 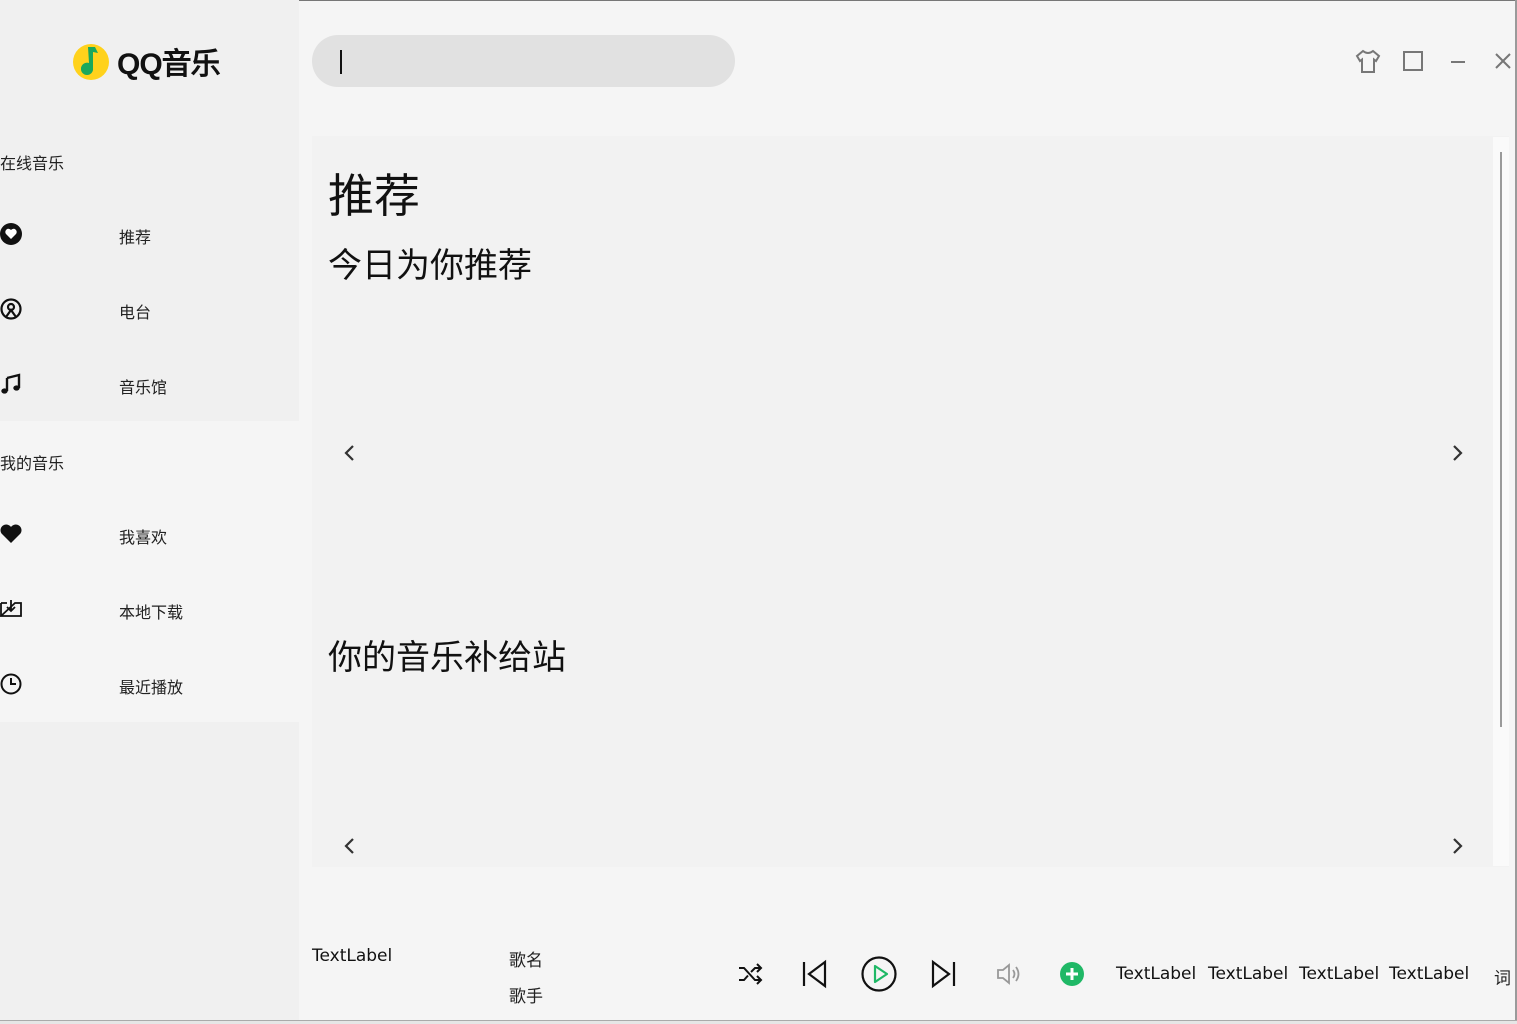 What do you see at coordinates (943, 974) in the screenshot?
I see `next-icon` at bounding box center [943, 974].